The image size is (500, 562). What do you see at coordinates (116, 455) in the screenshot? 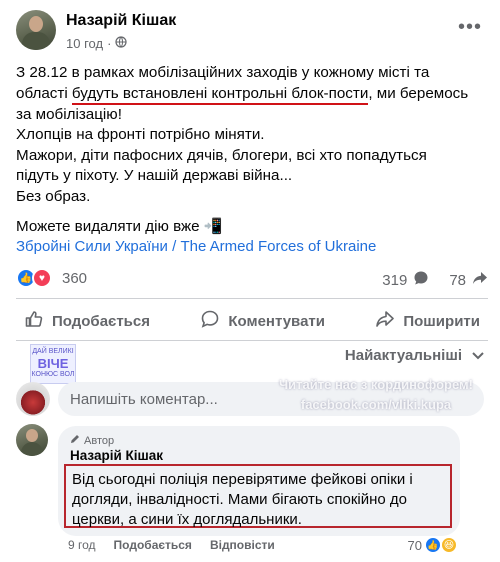
I see `comment-author-name: Назарій Кішак` at bounding box center [116, 455].